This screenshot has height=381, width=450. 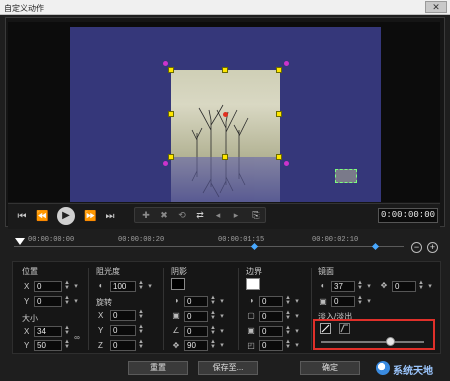 What do you see at coordinates (67, 286) in the screenshot?
I see `position-x-stepper: ▲ ▼` at bounding box center [67, 286].